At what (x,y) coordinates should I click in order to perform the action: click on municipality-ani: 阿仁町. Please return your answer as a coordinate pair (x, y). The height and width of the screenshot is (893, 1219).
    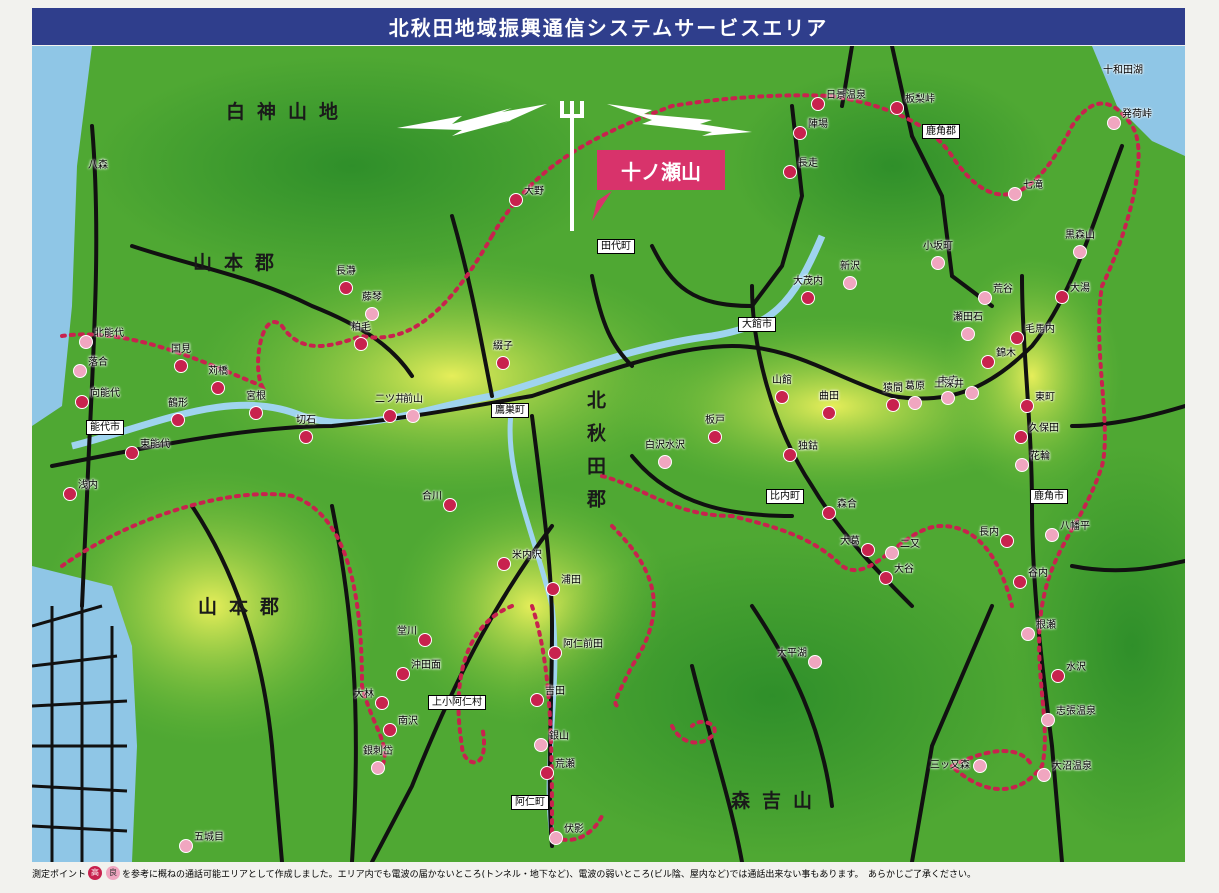
    Looking at the image, I should click on (530, 802).